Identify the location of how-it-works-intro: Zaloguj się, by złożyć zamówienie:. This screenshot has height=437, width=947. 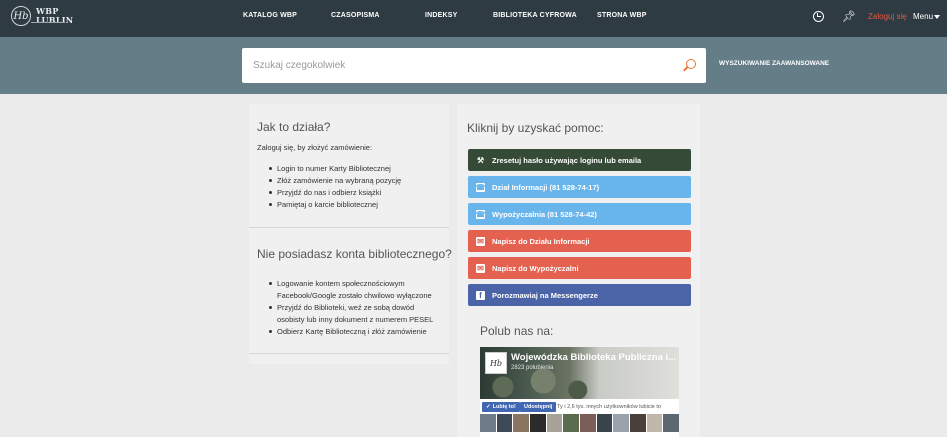
(315, 147).